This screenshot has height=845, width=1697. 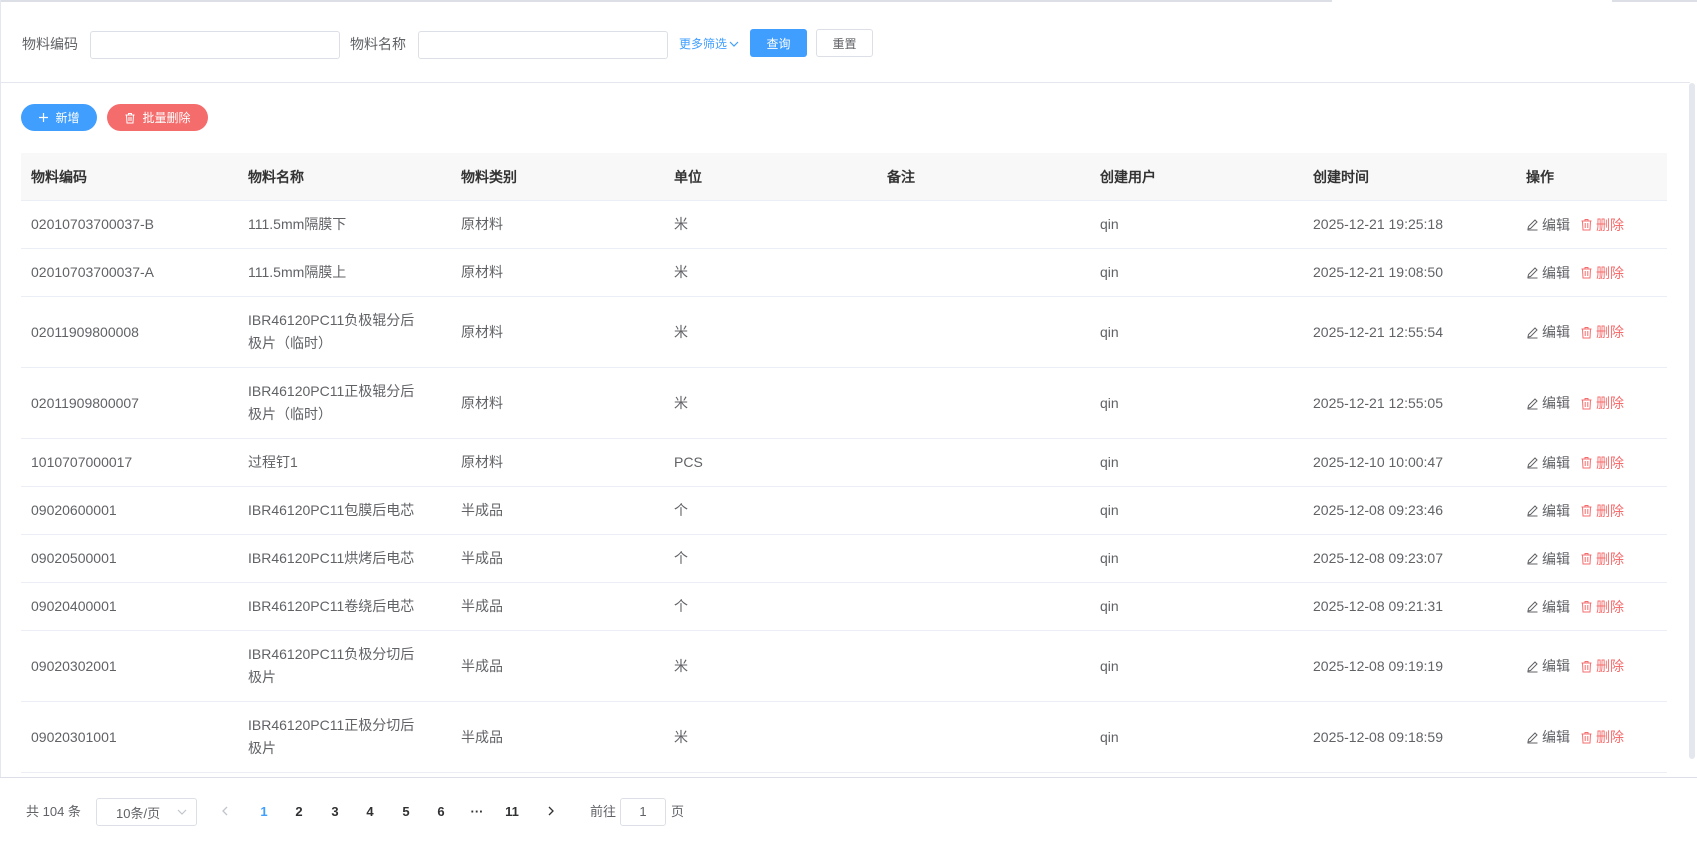 I want to click on header-unit: 单位, so click(x=683, y=177).